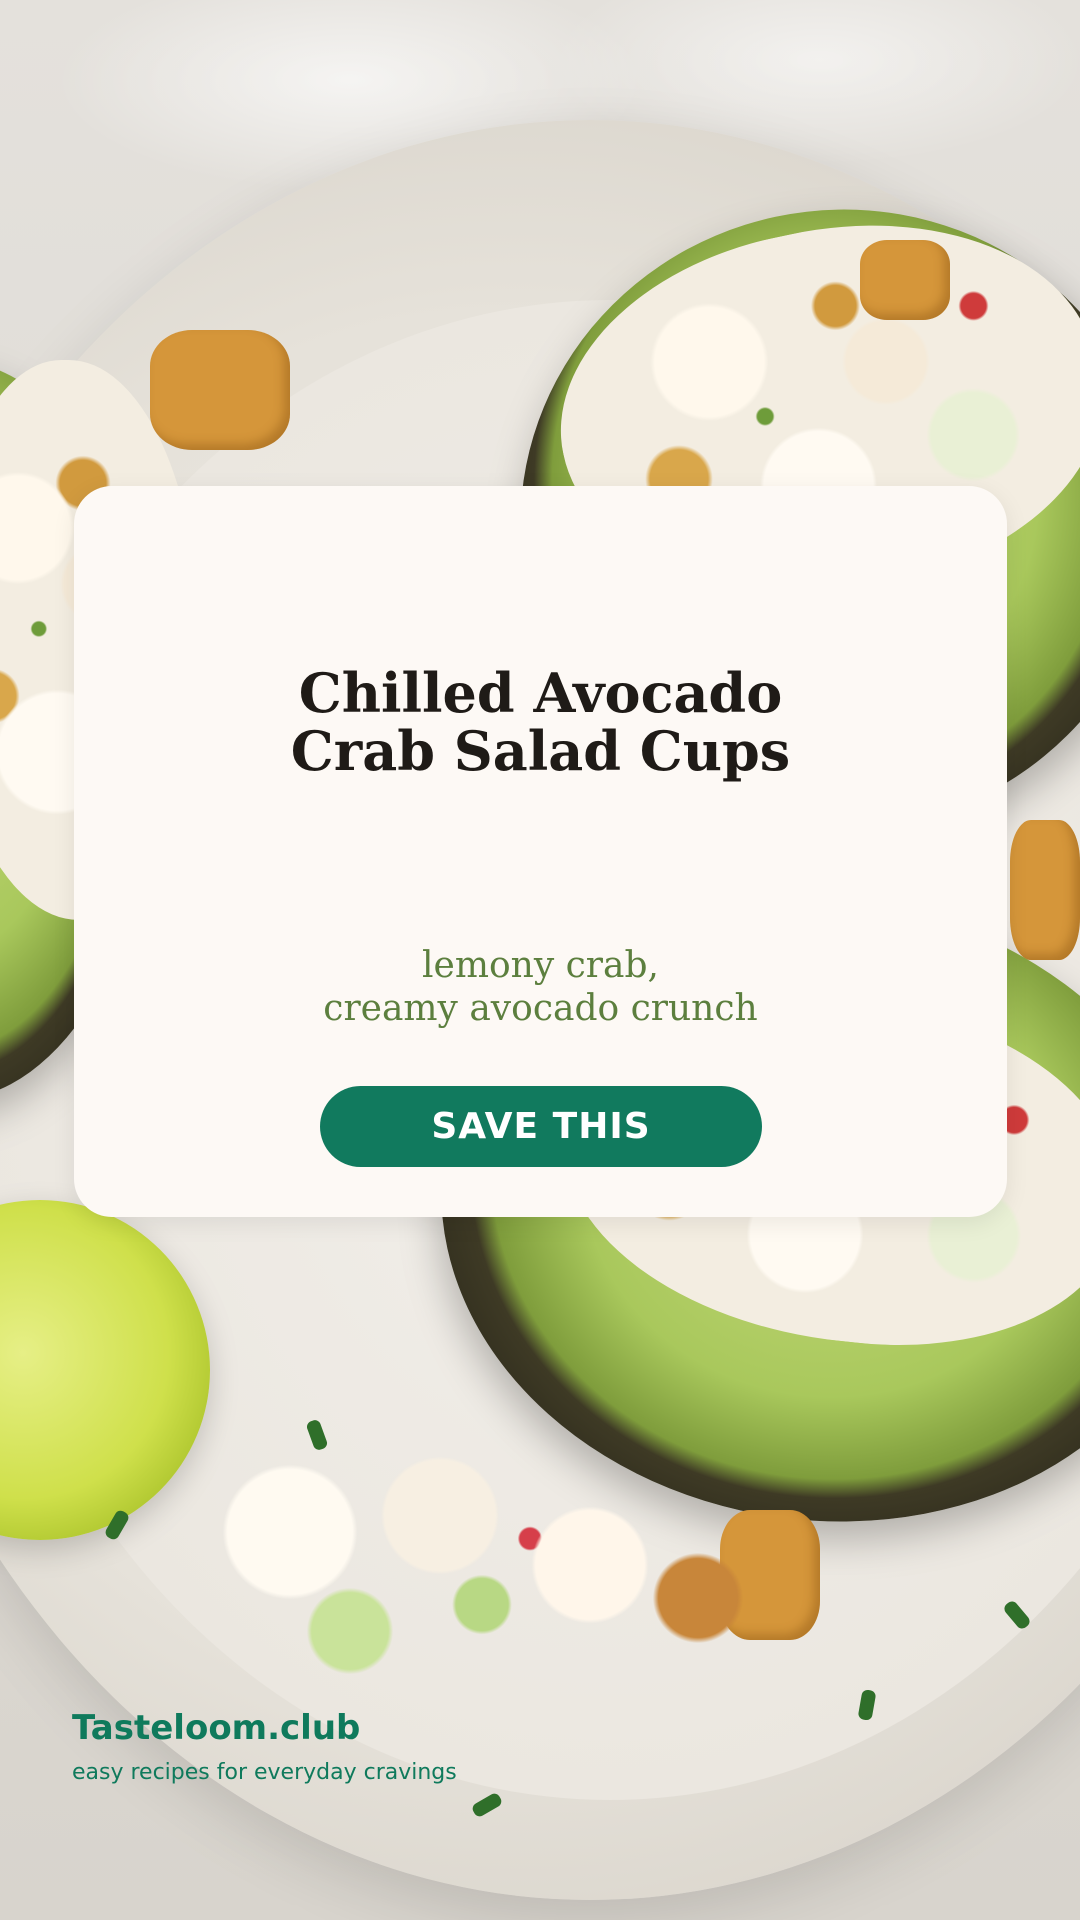 The width and height of the screenshot is (1080, 1920). Describe the element at coordinates (216, 1728) in the screenshot. I see `brand-name: Tasteloom.club` at that location.